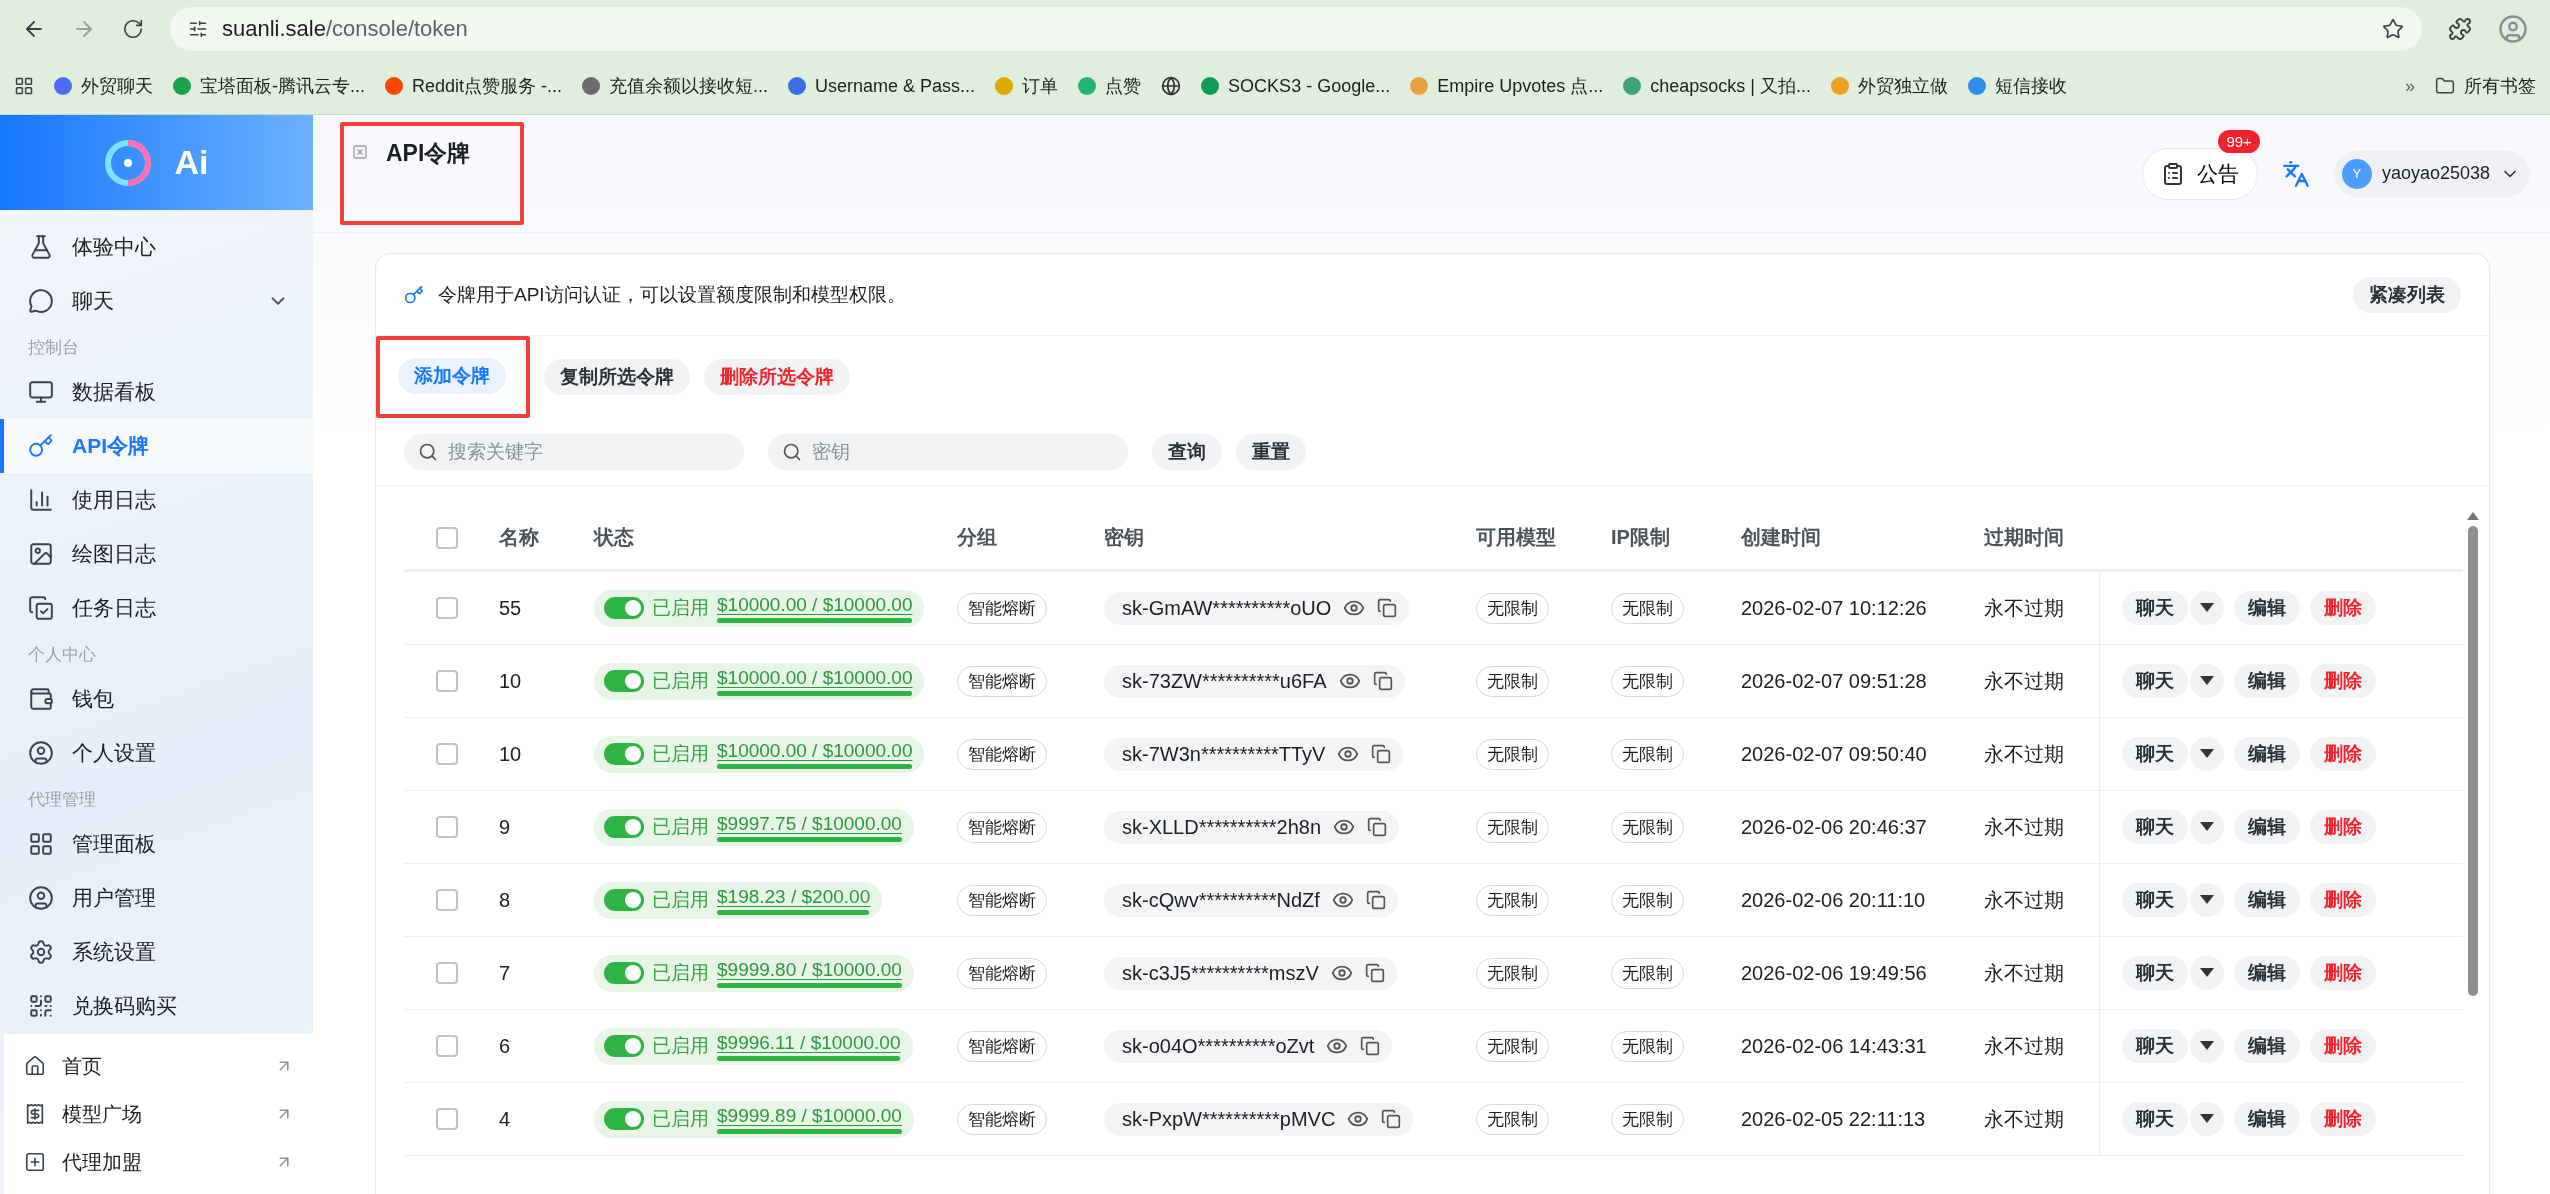 The height and width of the screenshot is (1194, 2550). I want to click on scroll-up-icon, so click(2473, 516).